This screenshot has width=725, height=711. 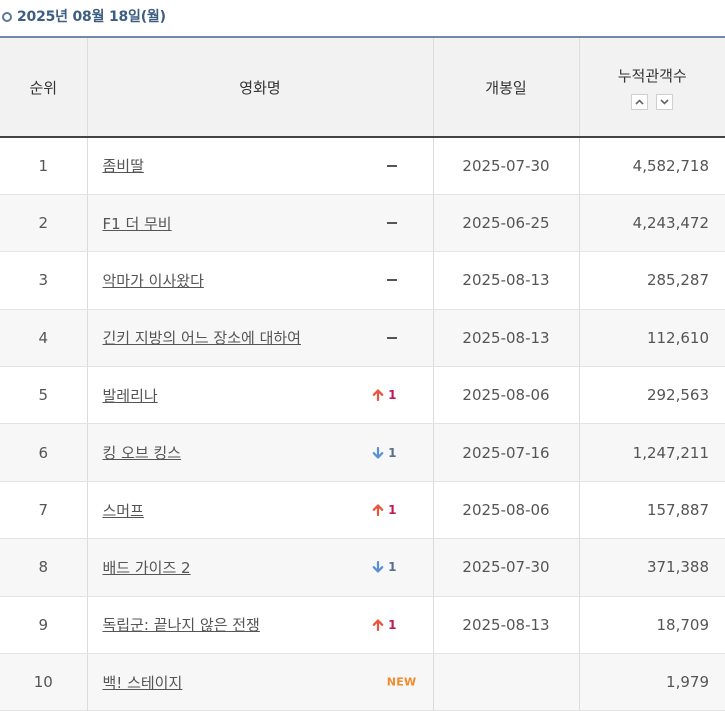 I want to click on rank-cell: 9, so click(x=43, y=624).